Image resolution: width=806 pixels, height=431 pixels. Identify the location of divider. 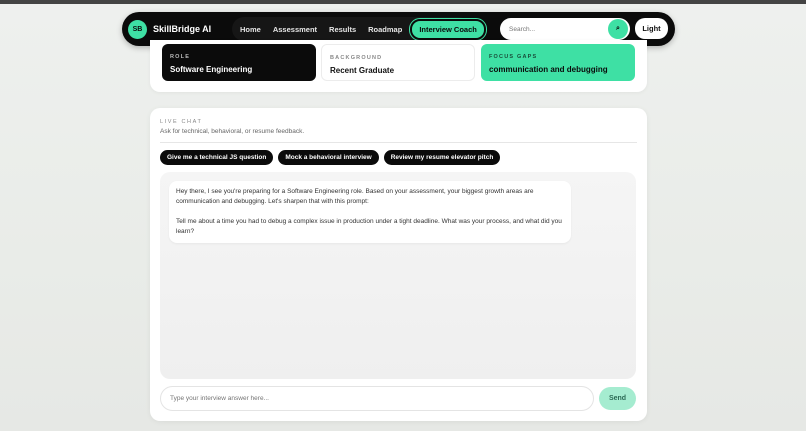
(398, 142).